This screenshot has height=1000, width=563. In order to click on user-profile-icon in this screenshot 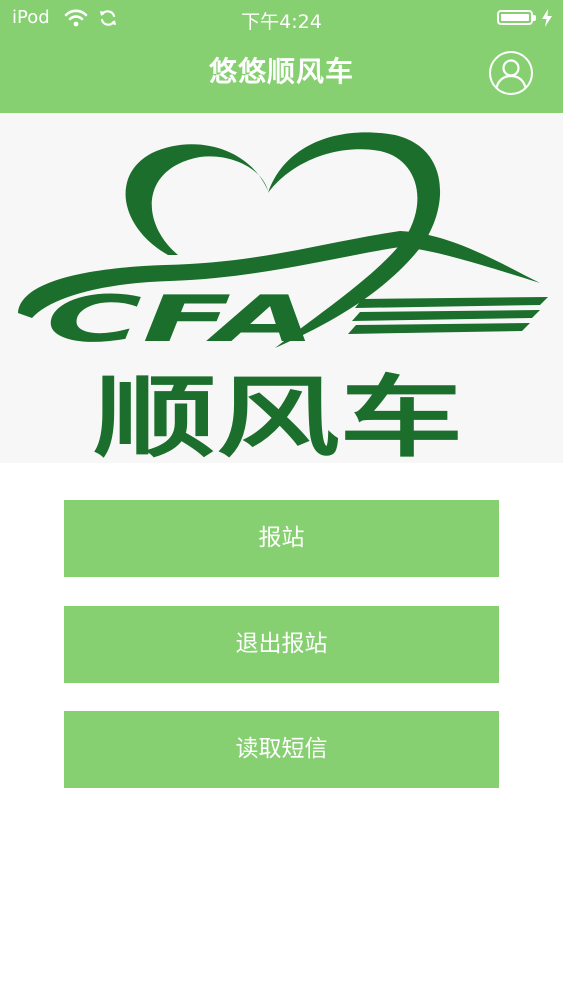, I will do `click(511, 75)`.